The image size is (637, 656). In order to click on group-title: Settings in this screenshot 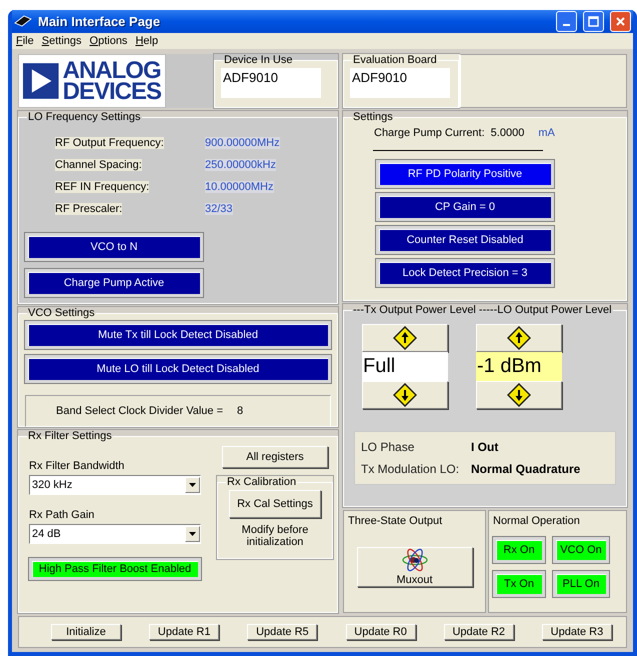, I will do `click(373, 117)`.